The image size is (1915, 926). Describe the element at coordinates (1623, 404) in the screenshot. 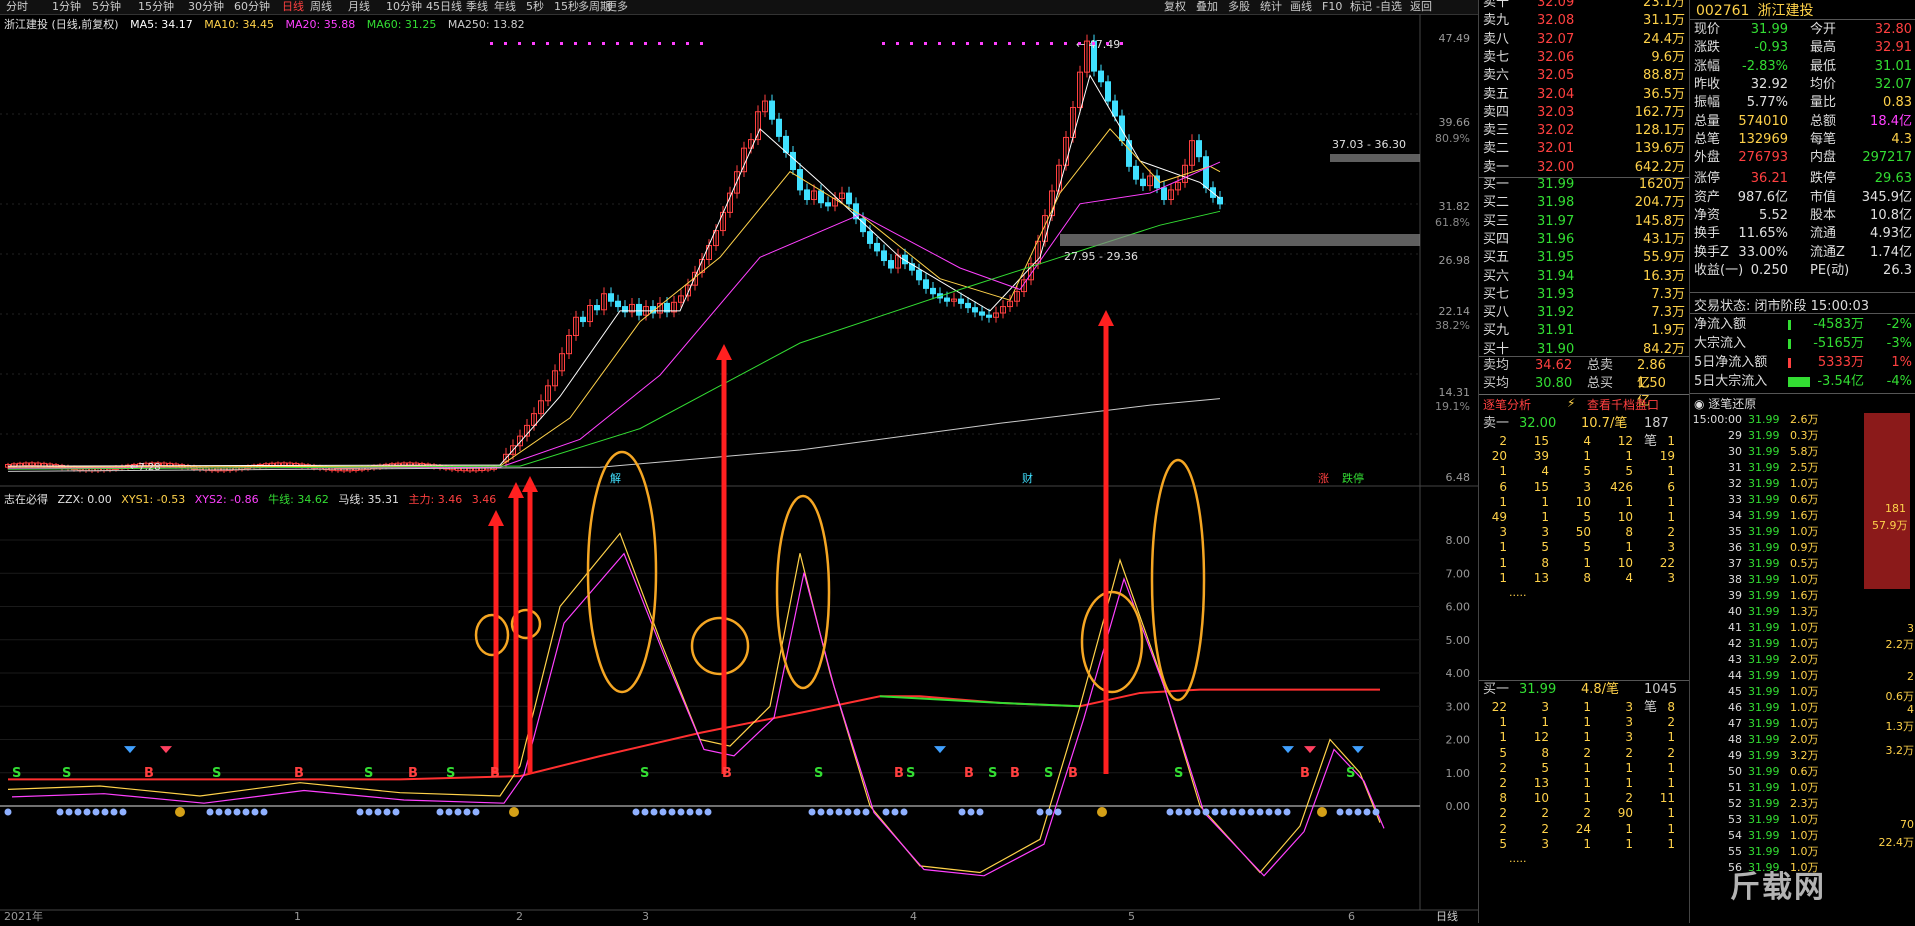

I see `order-depth-link: 查看千档盘口` at that location.